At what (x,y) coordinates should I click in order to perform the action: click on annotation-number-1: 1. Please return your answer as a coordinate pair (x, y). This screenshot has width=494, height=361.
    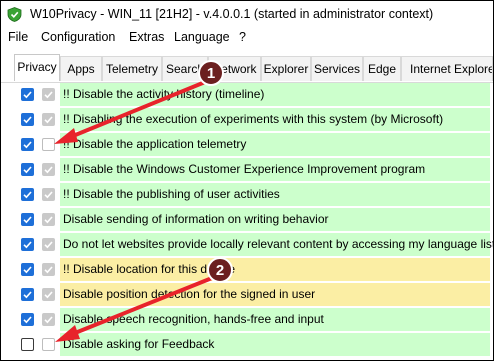
    Looking at the image, I should click on (211, 73).